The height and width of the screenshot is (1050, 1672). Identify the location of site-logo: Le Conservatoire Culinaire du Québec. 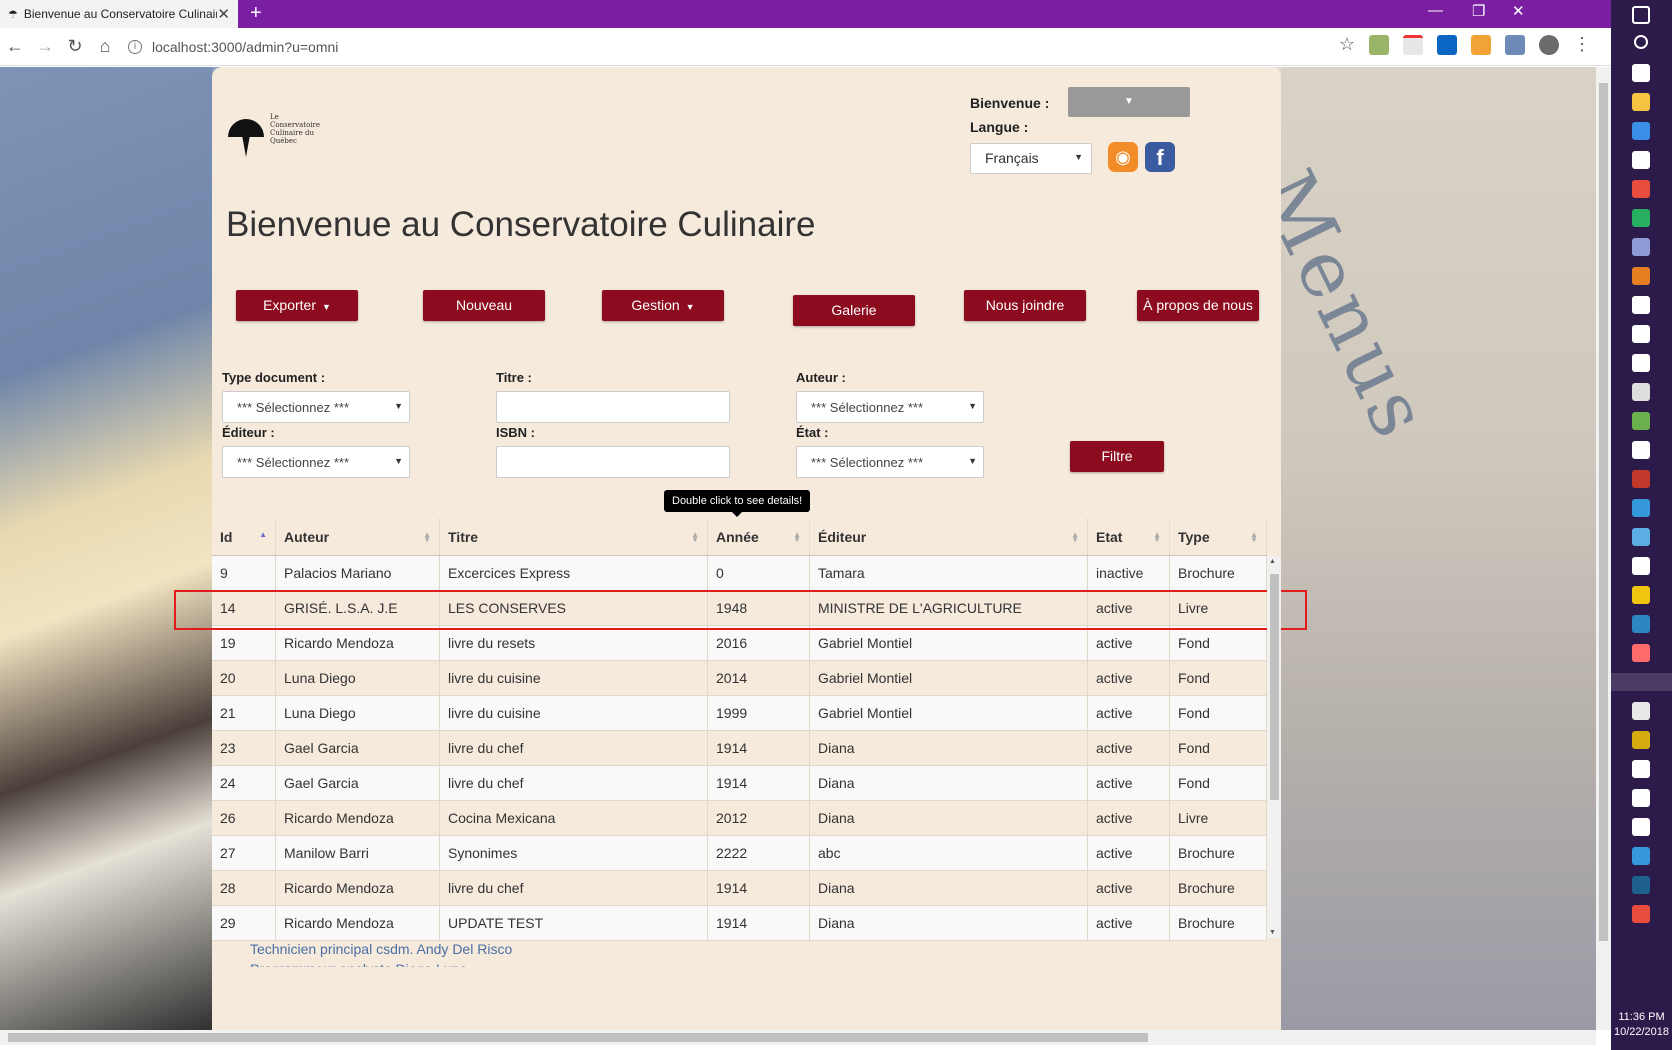
(278, 135).